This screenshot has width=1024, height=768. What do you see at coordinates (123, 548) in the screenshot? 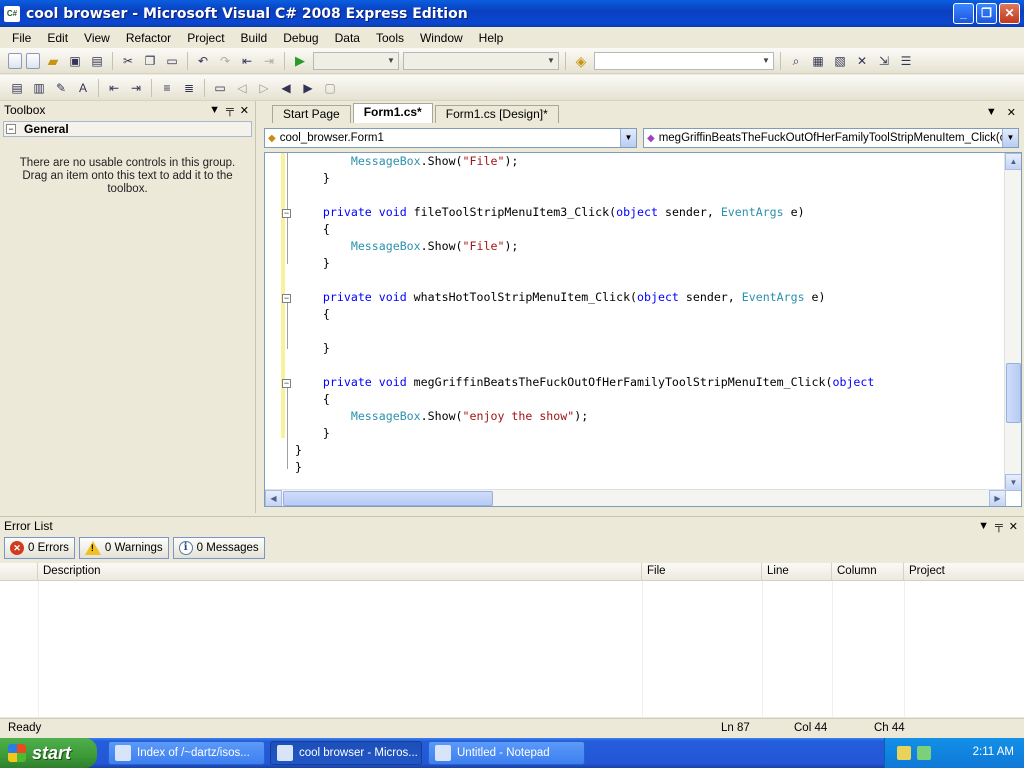
I see `warnings-filter-button: ! 0 Warnings` at bounding box center [123, 548].